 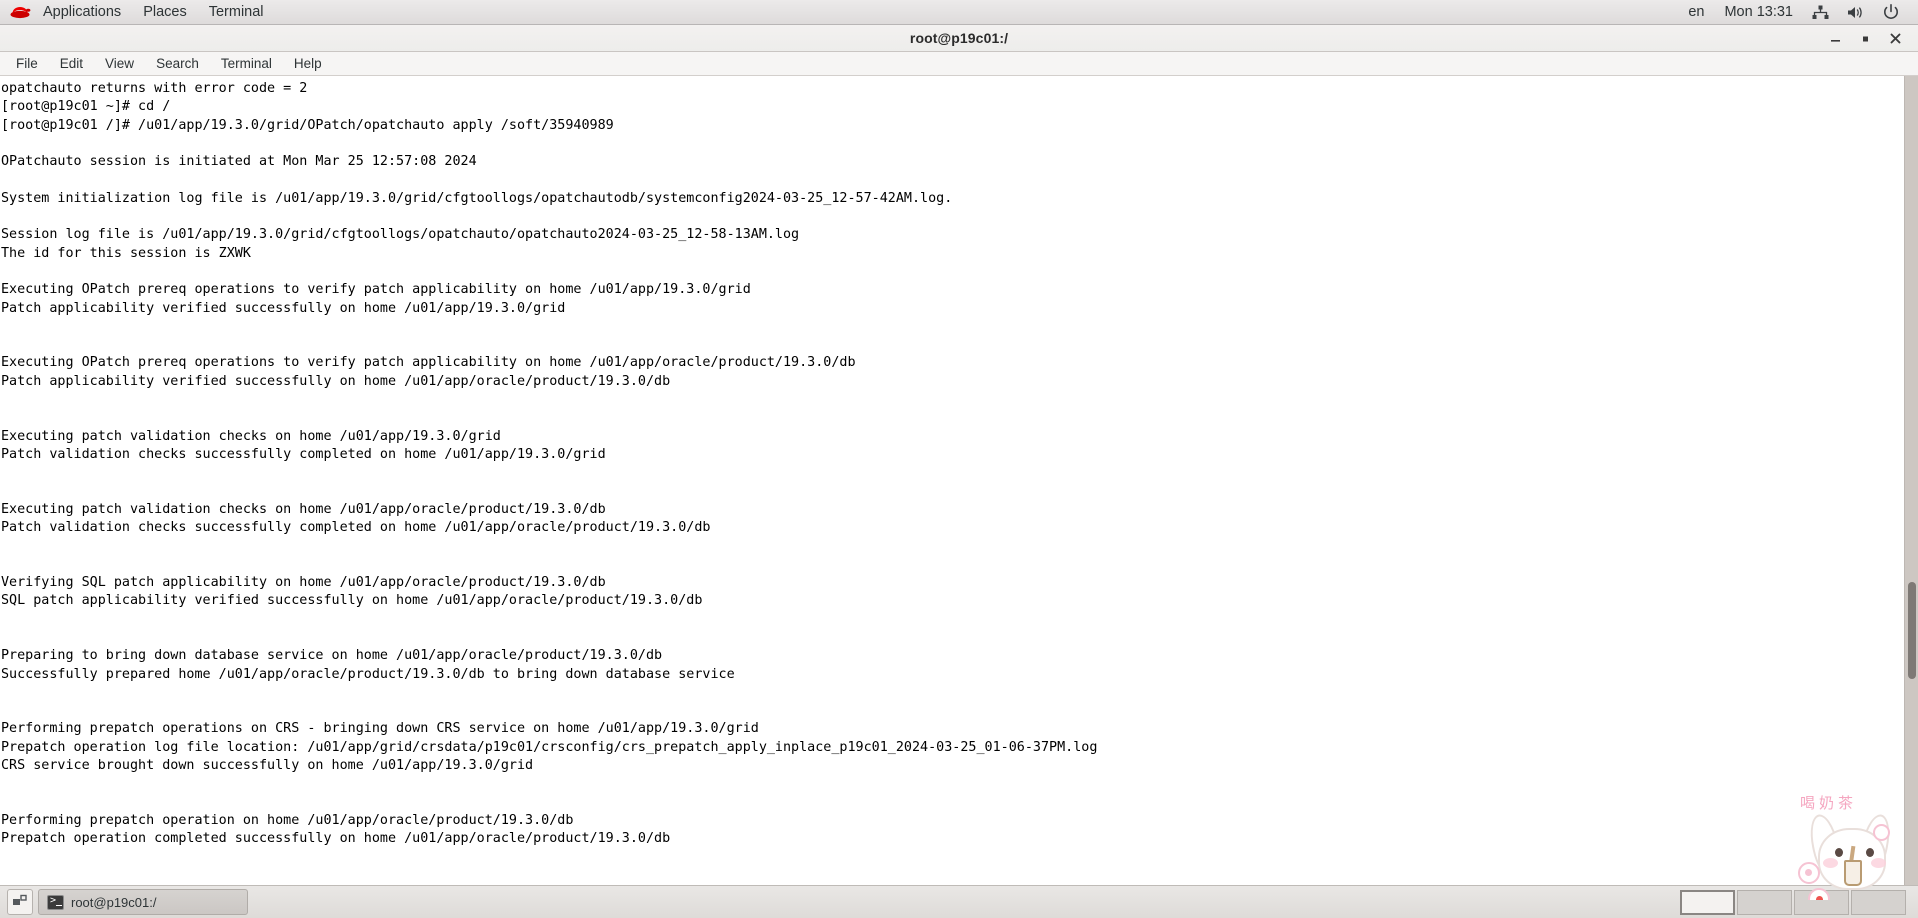 I want to click on panel-menu-places: Places, so click(x=165, y=12).